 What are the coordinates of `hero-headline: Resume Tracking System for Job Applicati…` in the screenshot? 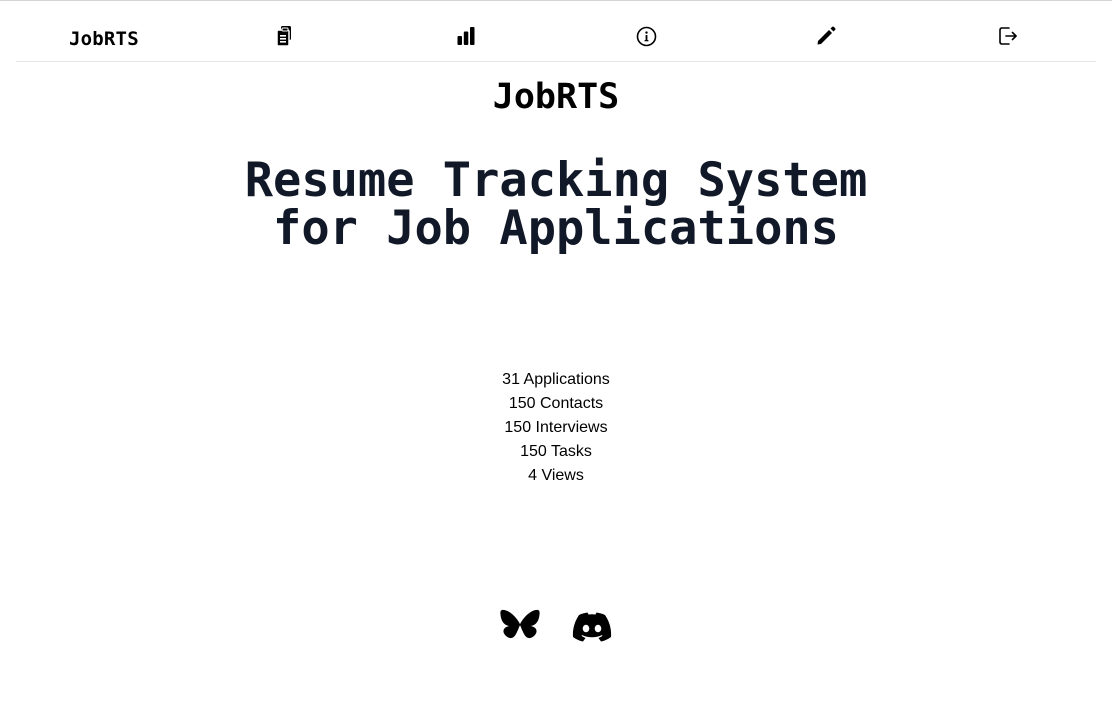 It's located at (556, 205).